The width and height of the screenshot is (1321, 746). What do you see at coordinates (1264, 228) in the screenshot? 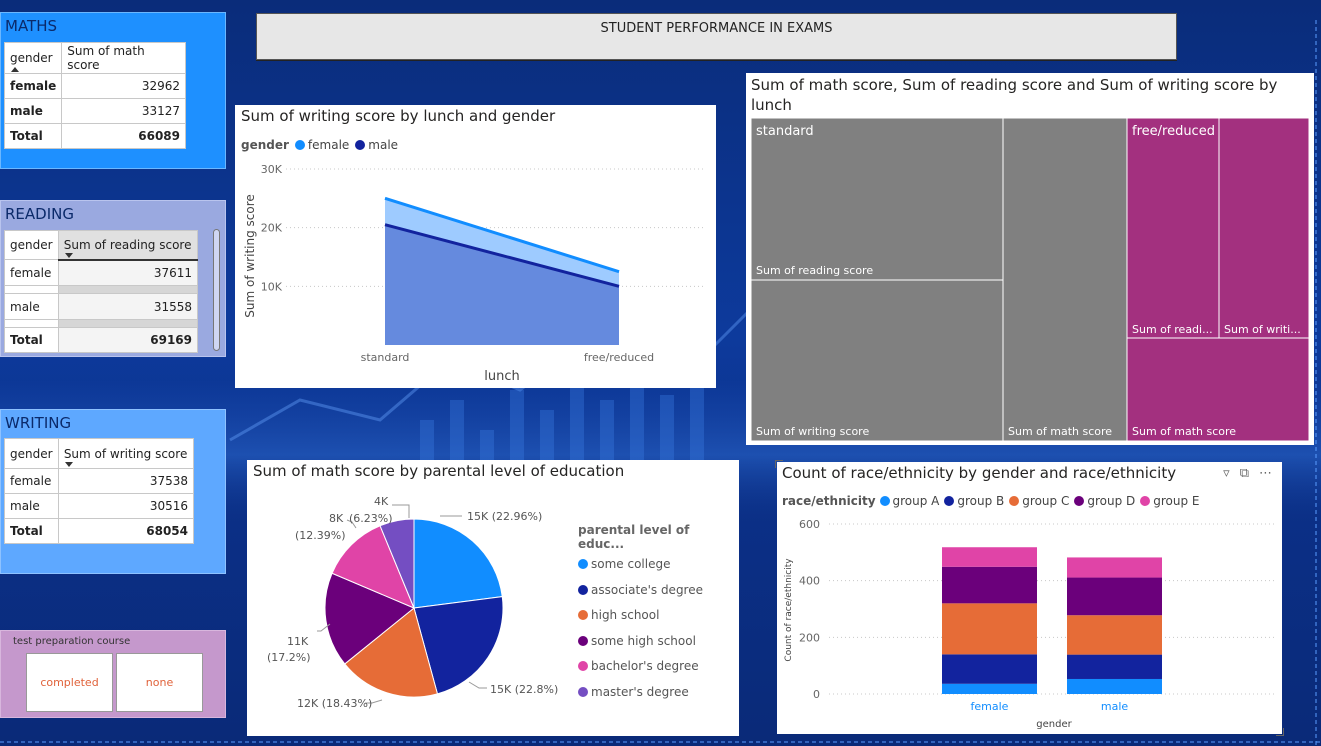
I see `tile-fr-writing` at bounding box center [1264, 228].